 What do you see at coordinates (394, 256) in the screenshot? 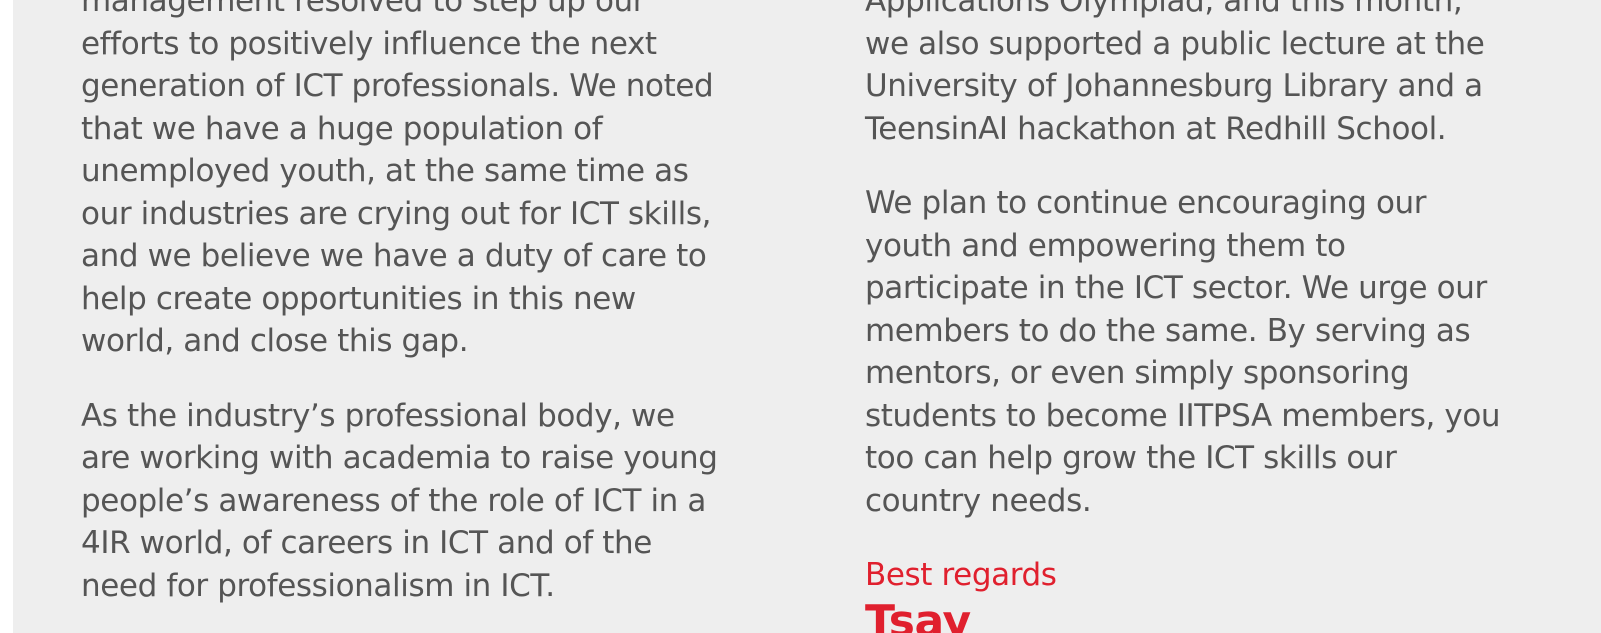
I see `text-line: and we believe we have a duty of care to` at bounding box center [394, 256].